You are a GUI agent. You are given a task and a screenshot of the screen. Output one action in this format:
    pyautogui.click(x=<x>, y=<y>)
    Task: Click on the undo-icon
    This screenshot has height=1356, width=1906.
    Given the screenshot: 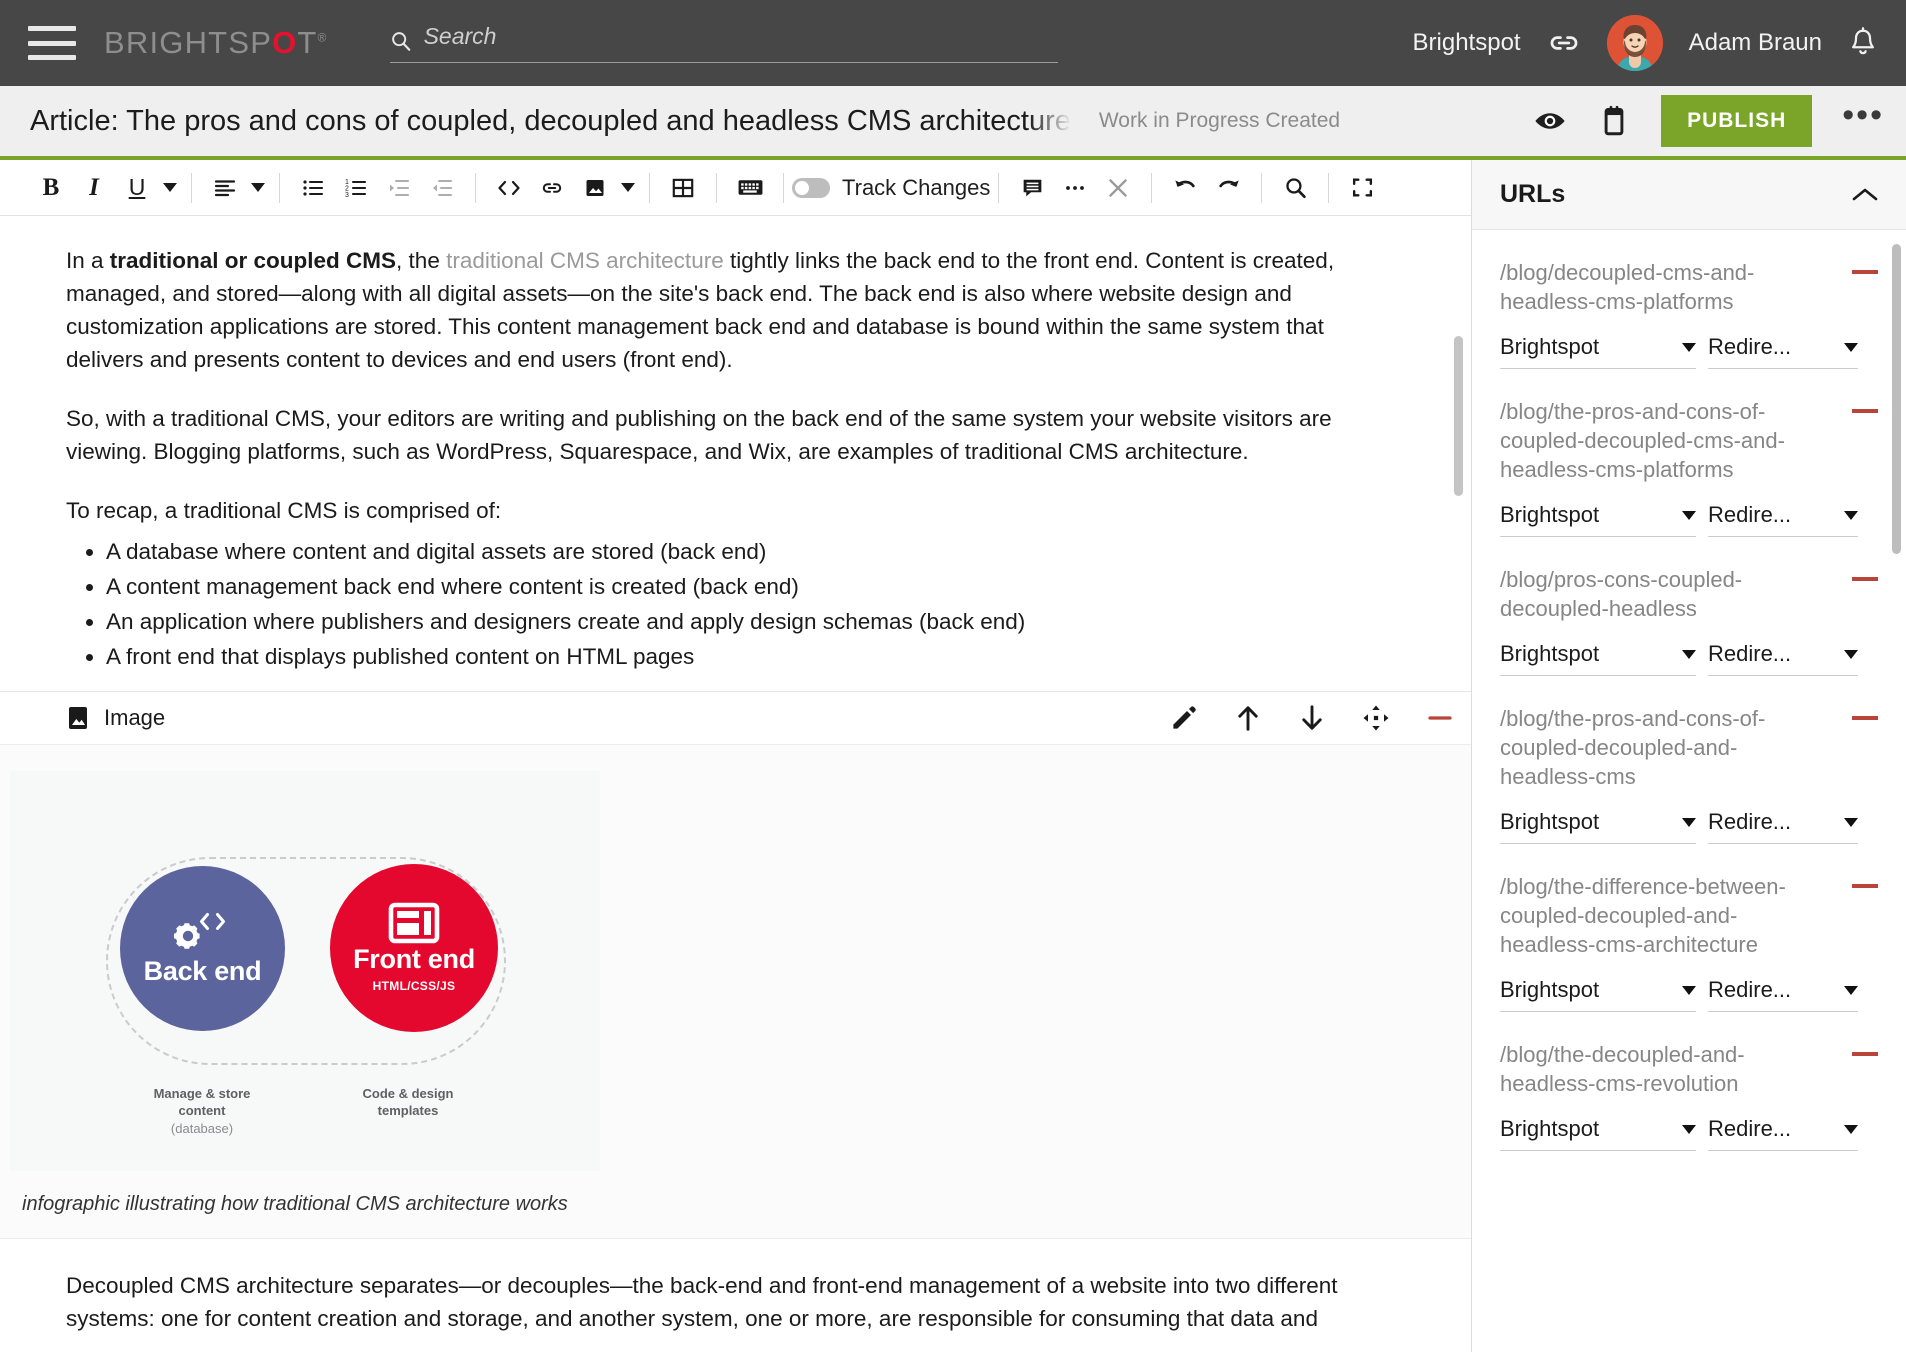 What is the action you would take?
    pyautogui.click(x=1185, y=188)
    